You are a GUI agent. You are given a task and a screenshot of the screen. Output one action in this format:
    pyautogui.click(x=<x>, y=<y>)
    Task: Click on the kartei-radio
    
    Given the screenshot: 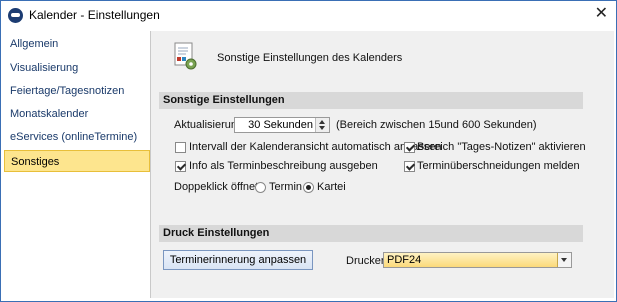 What is the action you would take?
    pyautogui.click(x=308, y=187)
    